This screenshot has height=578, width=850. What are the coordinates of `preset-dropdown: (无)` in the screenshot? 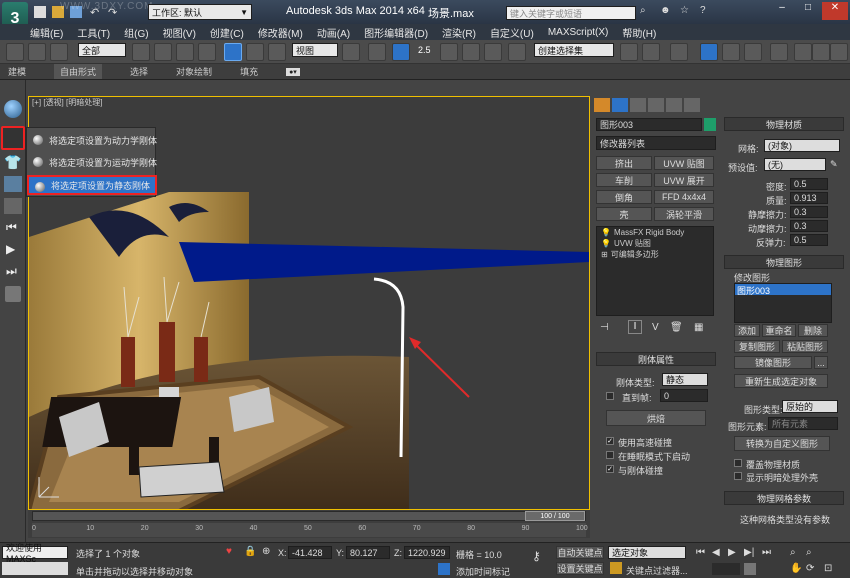 It's located at (795, 164).